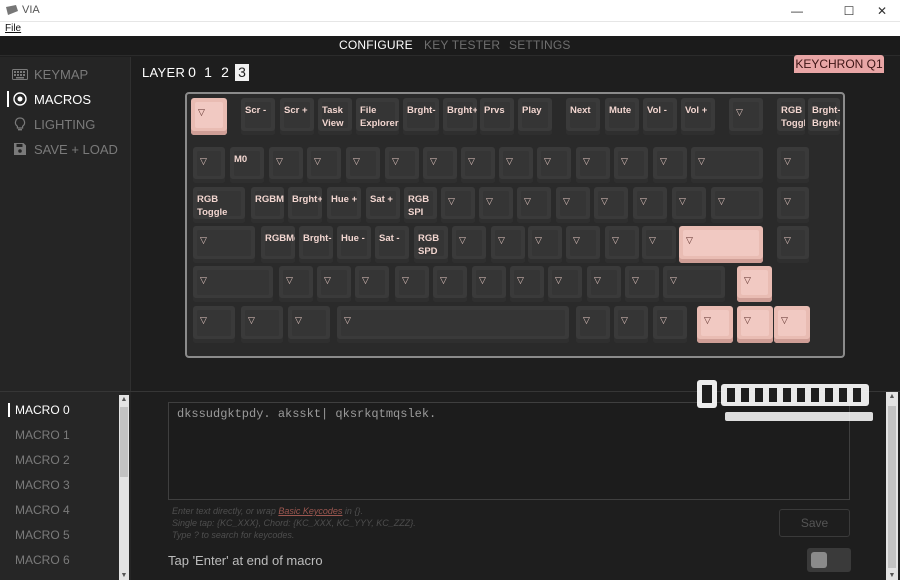 The height and width of the screenshot is (580, 900). I want to click on layer-2-button: 2, so click(225, 72).